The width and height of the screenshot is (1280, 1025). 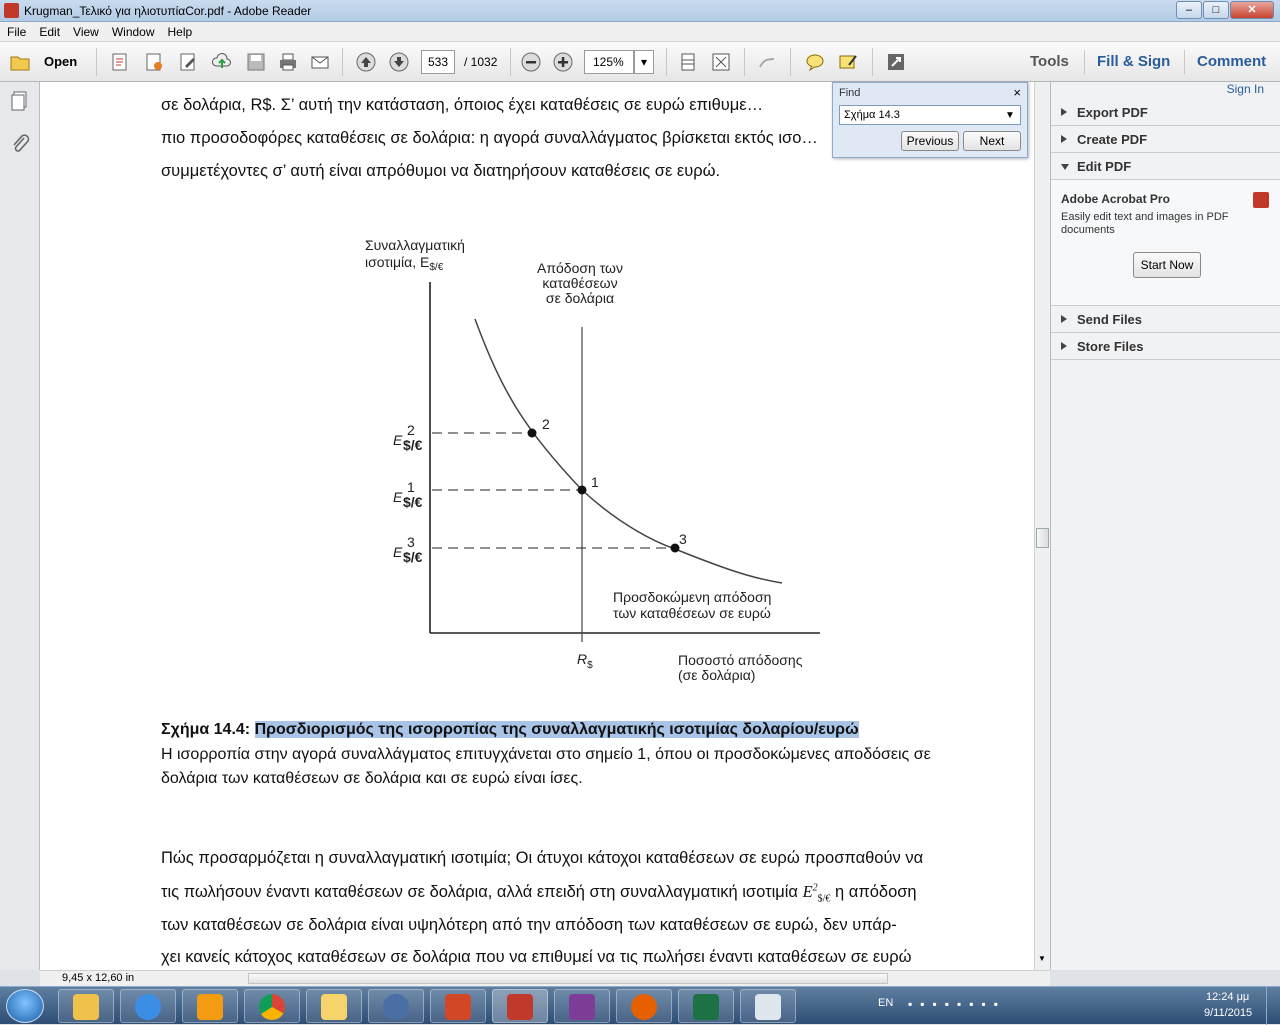 I want to click on y-axis-label-line2: ισοτιμία, E$/€, so click(x=404, y=263).